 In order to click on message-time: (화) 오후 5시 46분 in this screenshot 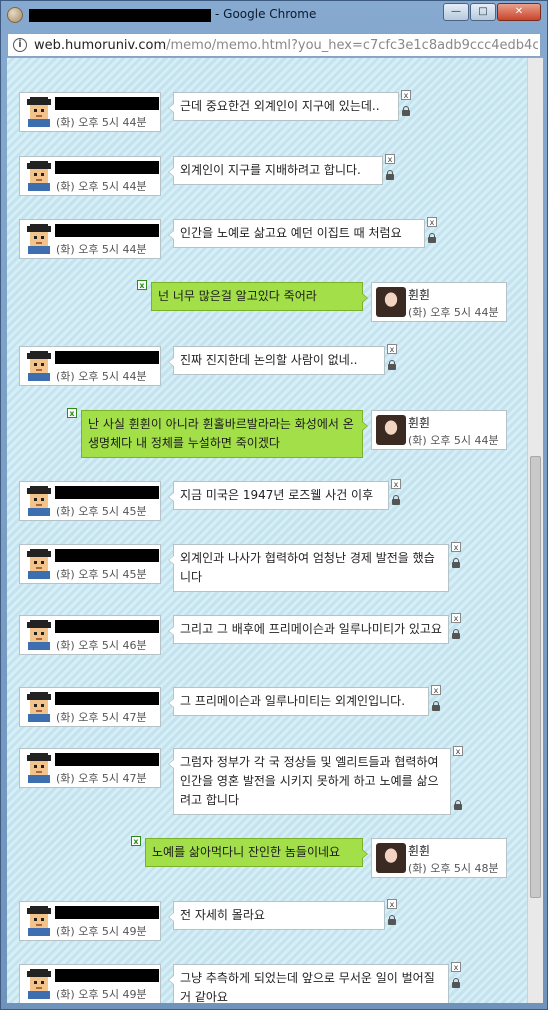, I will do `click(101, 645)`.